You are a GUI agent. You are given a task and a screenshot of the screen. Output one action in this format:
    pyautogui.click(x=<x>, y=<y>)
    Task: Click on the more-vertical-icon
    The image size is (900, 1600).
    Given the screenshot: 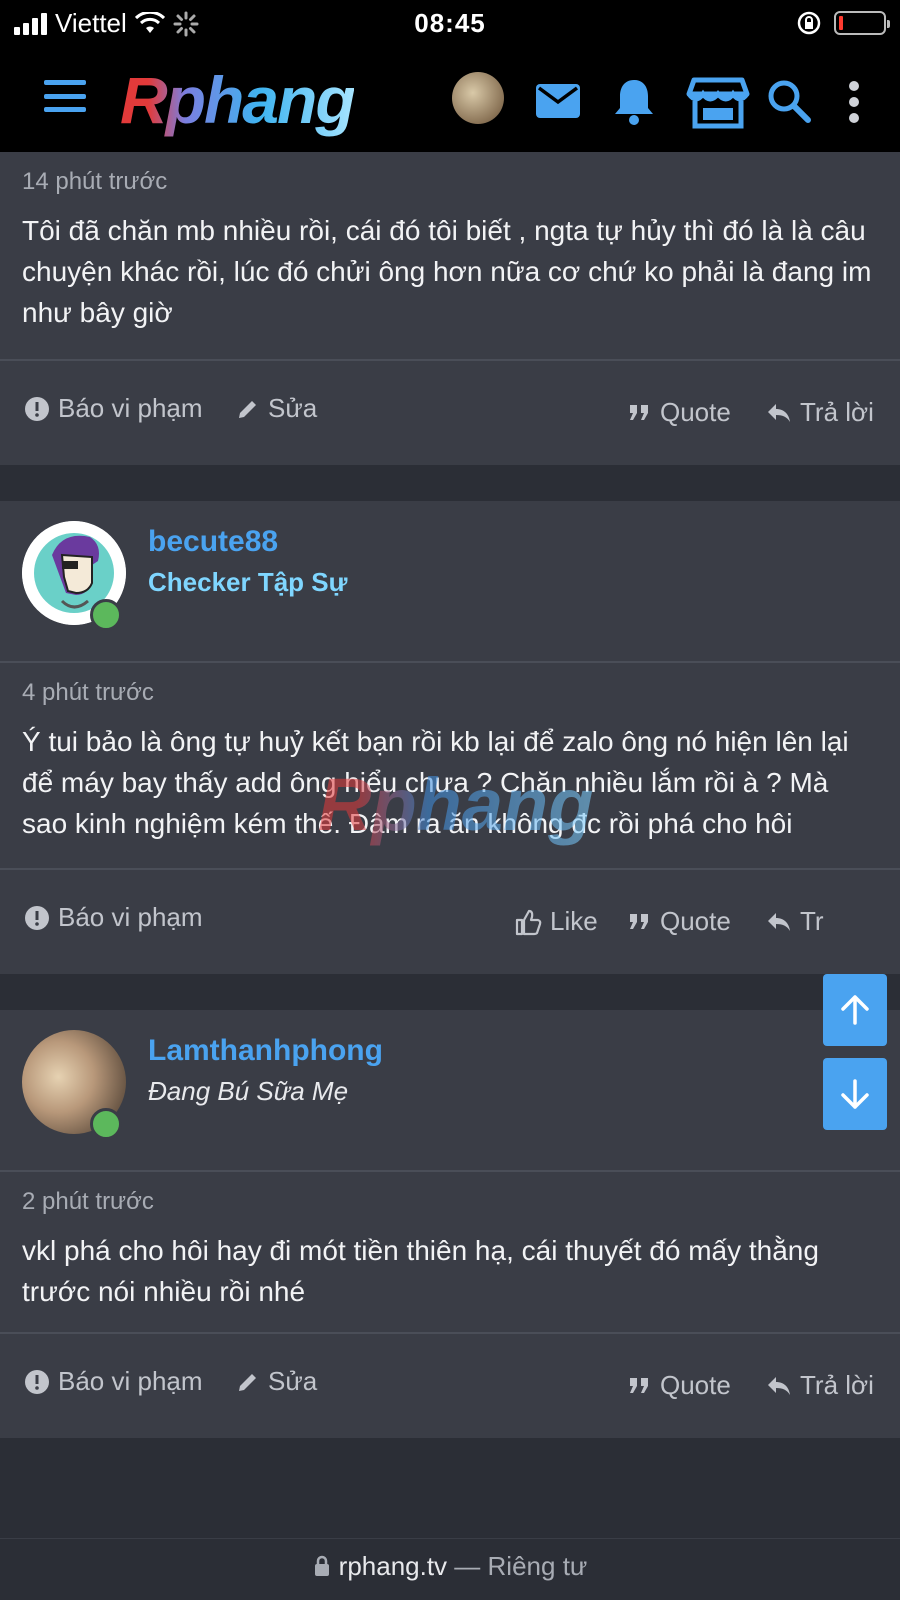 What is the action you would take?
    pyautogui.click(x=854, y=102)
    